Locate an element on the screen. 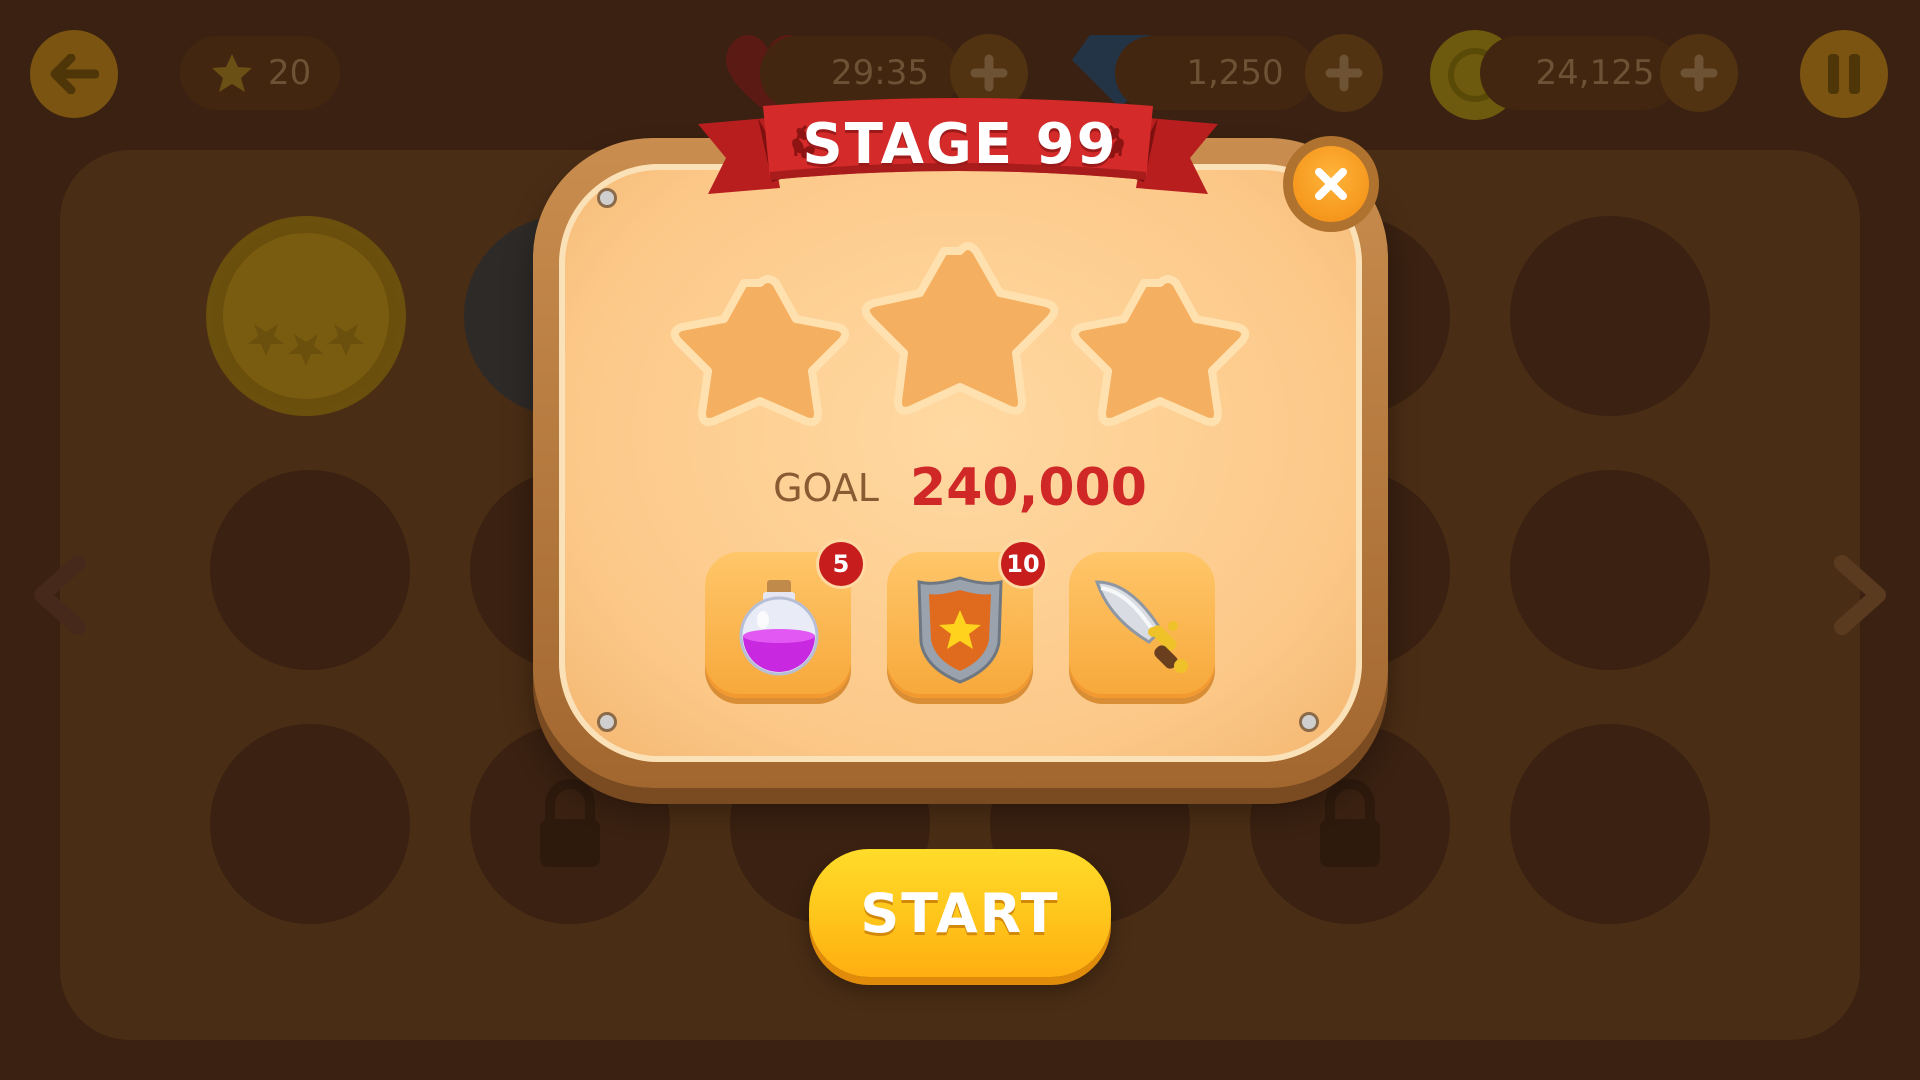 The height and width of the screenshot is (1080, 1920). back-button is located at coordinates (74, 74).